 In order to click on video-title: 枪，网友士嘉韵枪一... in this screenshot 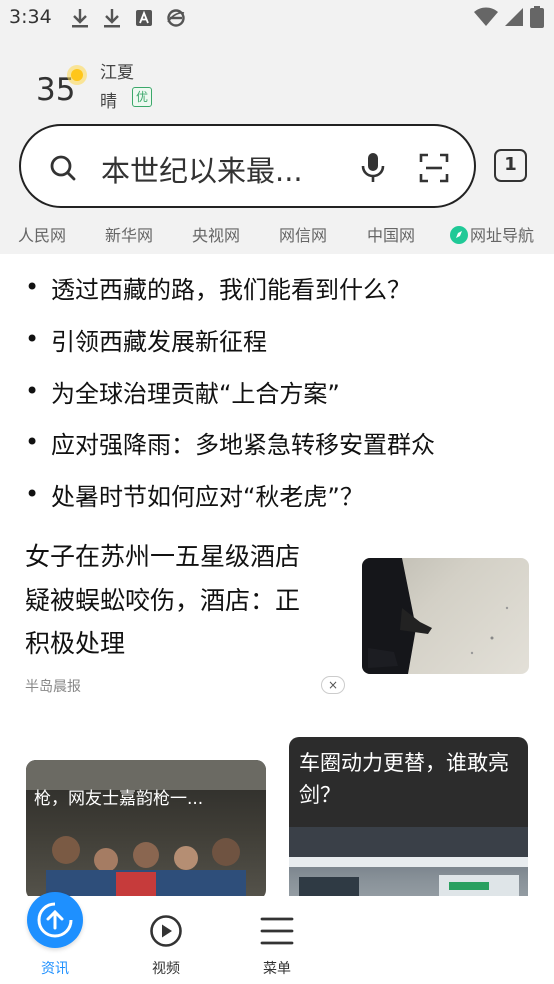, I will do `click(119, 799)`.